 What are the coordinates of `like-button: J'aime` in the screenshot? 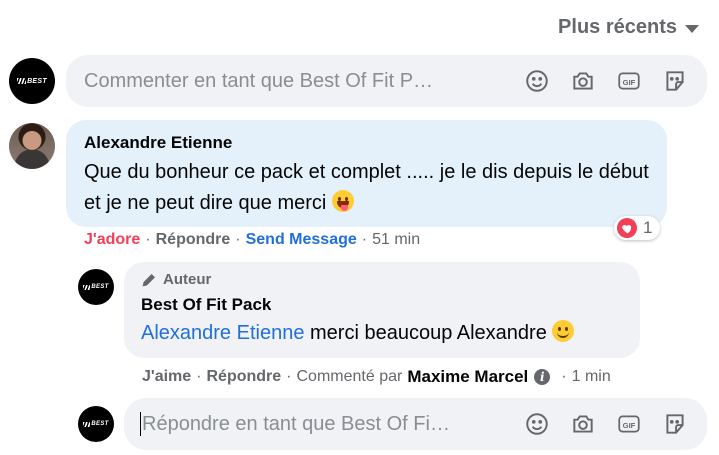 It's located at (166, 377).